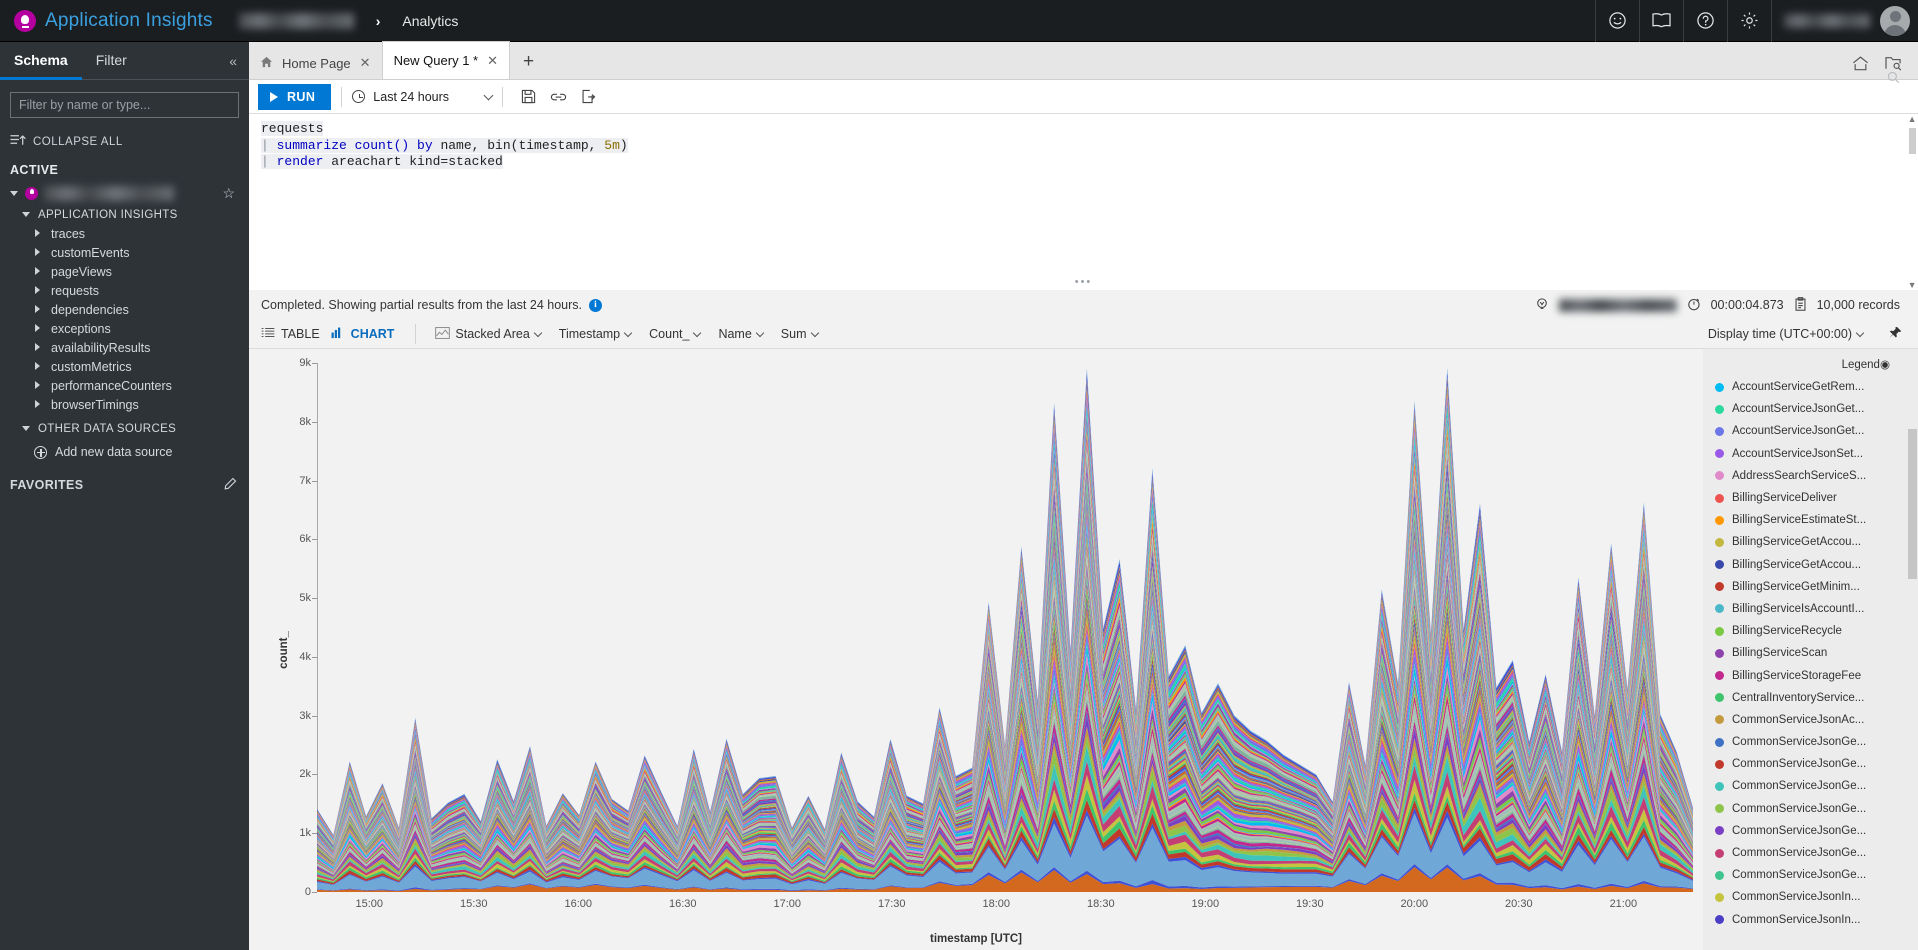  What do you see at coordinates (124, 366) in the screenshot?
I see `sidebar-table-customMetrics: customMetrics` at bounding box center [124, 366].